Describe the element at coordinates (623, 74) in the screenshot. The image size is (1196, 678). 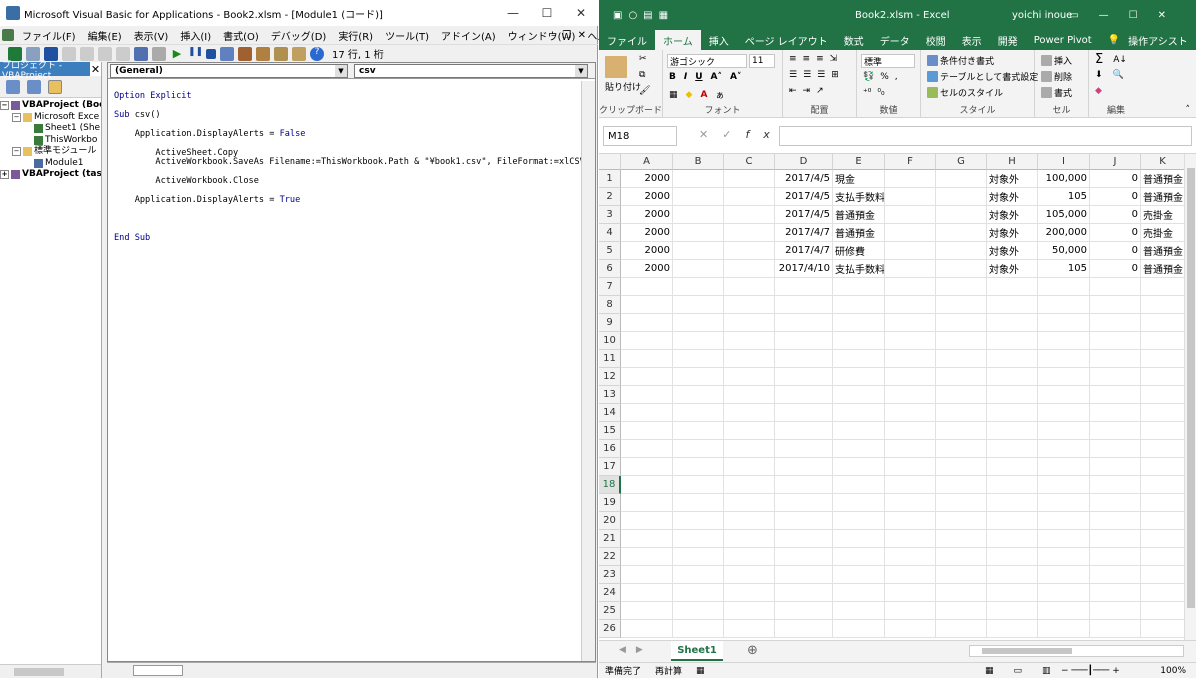
I see `paste-button: 貼り付け` at that location.